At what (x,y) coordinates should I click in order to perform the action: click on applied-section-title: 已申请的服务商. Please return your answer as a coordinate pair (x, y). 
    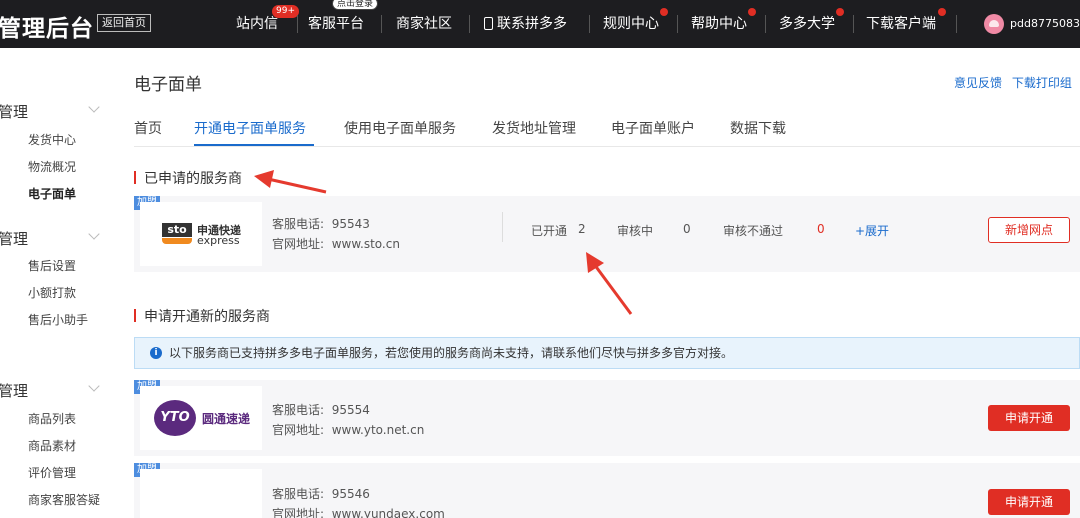
    Looking at the image, I should click on (188, 178).